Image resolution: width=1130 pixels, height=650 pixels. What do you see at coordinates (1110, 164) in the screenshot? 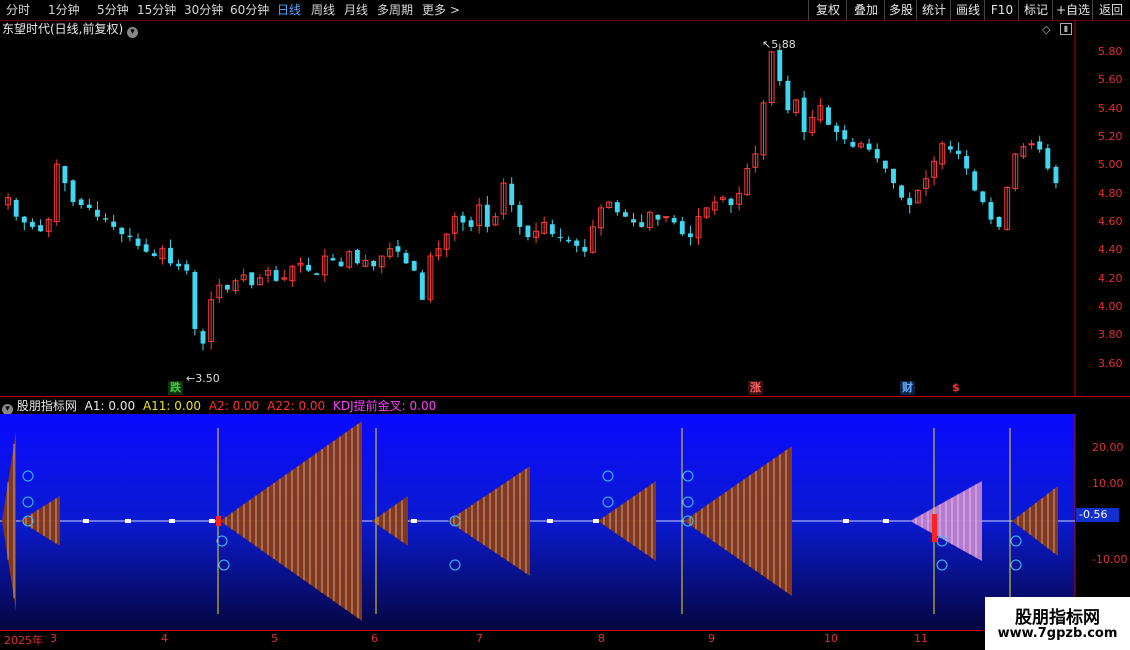
I see `y-tick-label: 5.00` at bounding box center [1110, 164].